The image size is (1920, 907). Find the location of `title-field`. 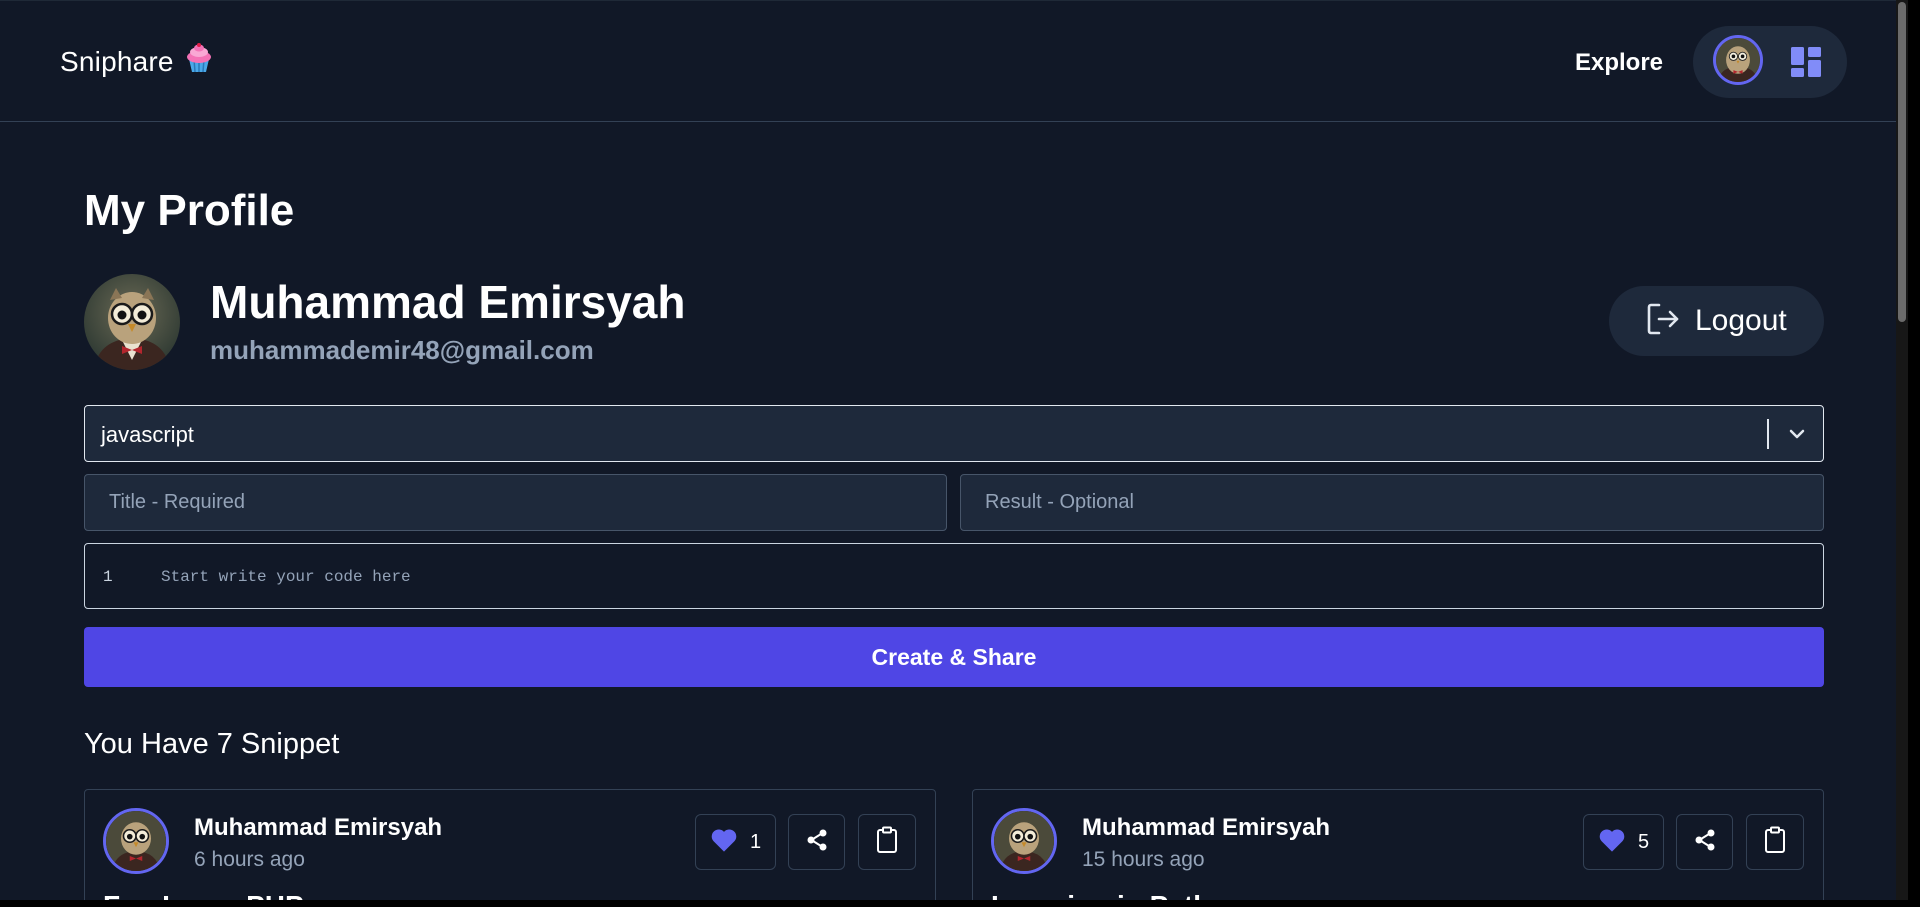

title-field is located at coordinates (515, 502).